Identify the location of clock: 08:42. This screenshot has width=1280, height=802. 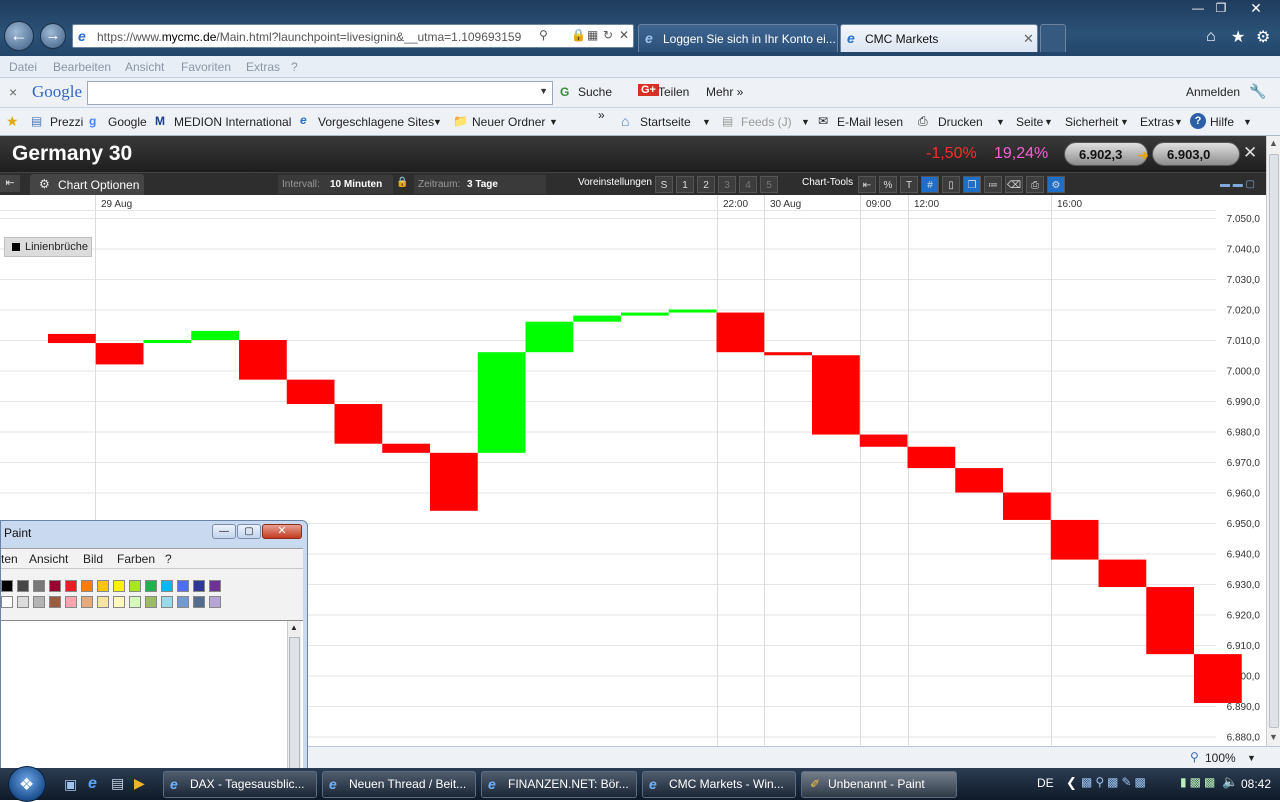
(1256, 784).